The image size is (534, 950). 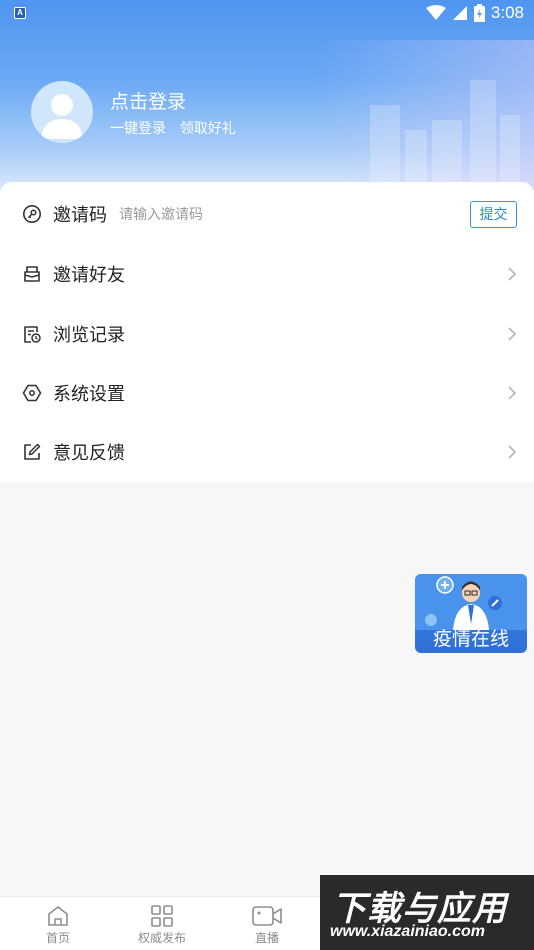 I want to click on avatar, so click(x=62, y=112).